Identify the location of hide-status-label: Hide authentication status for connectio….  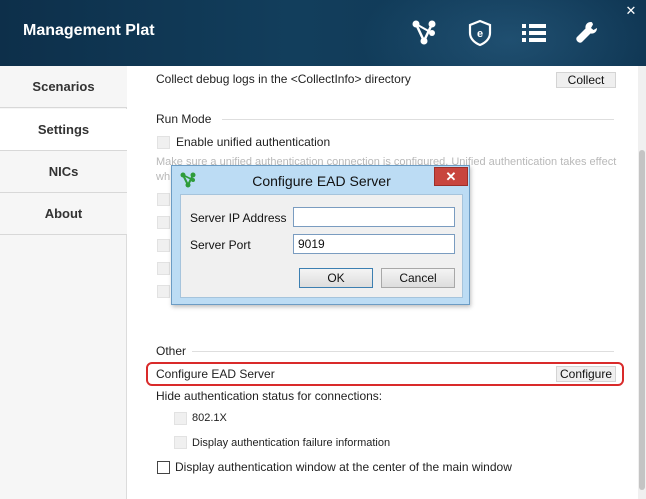
(269, 396).